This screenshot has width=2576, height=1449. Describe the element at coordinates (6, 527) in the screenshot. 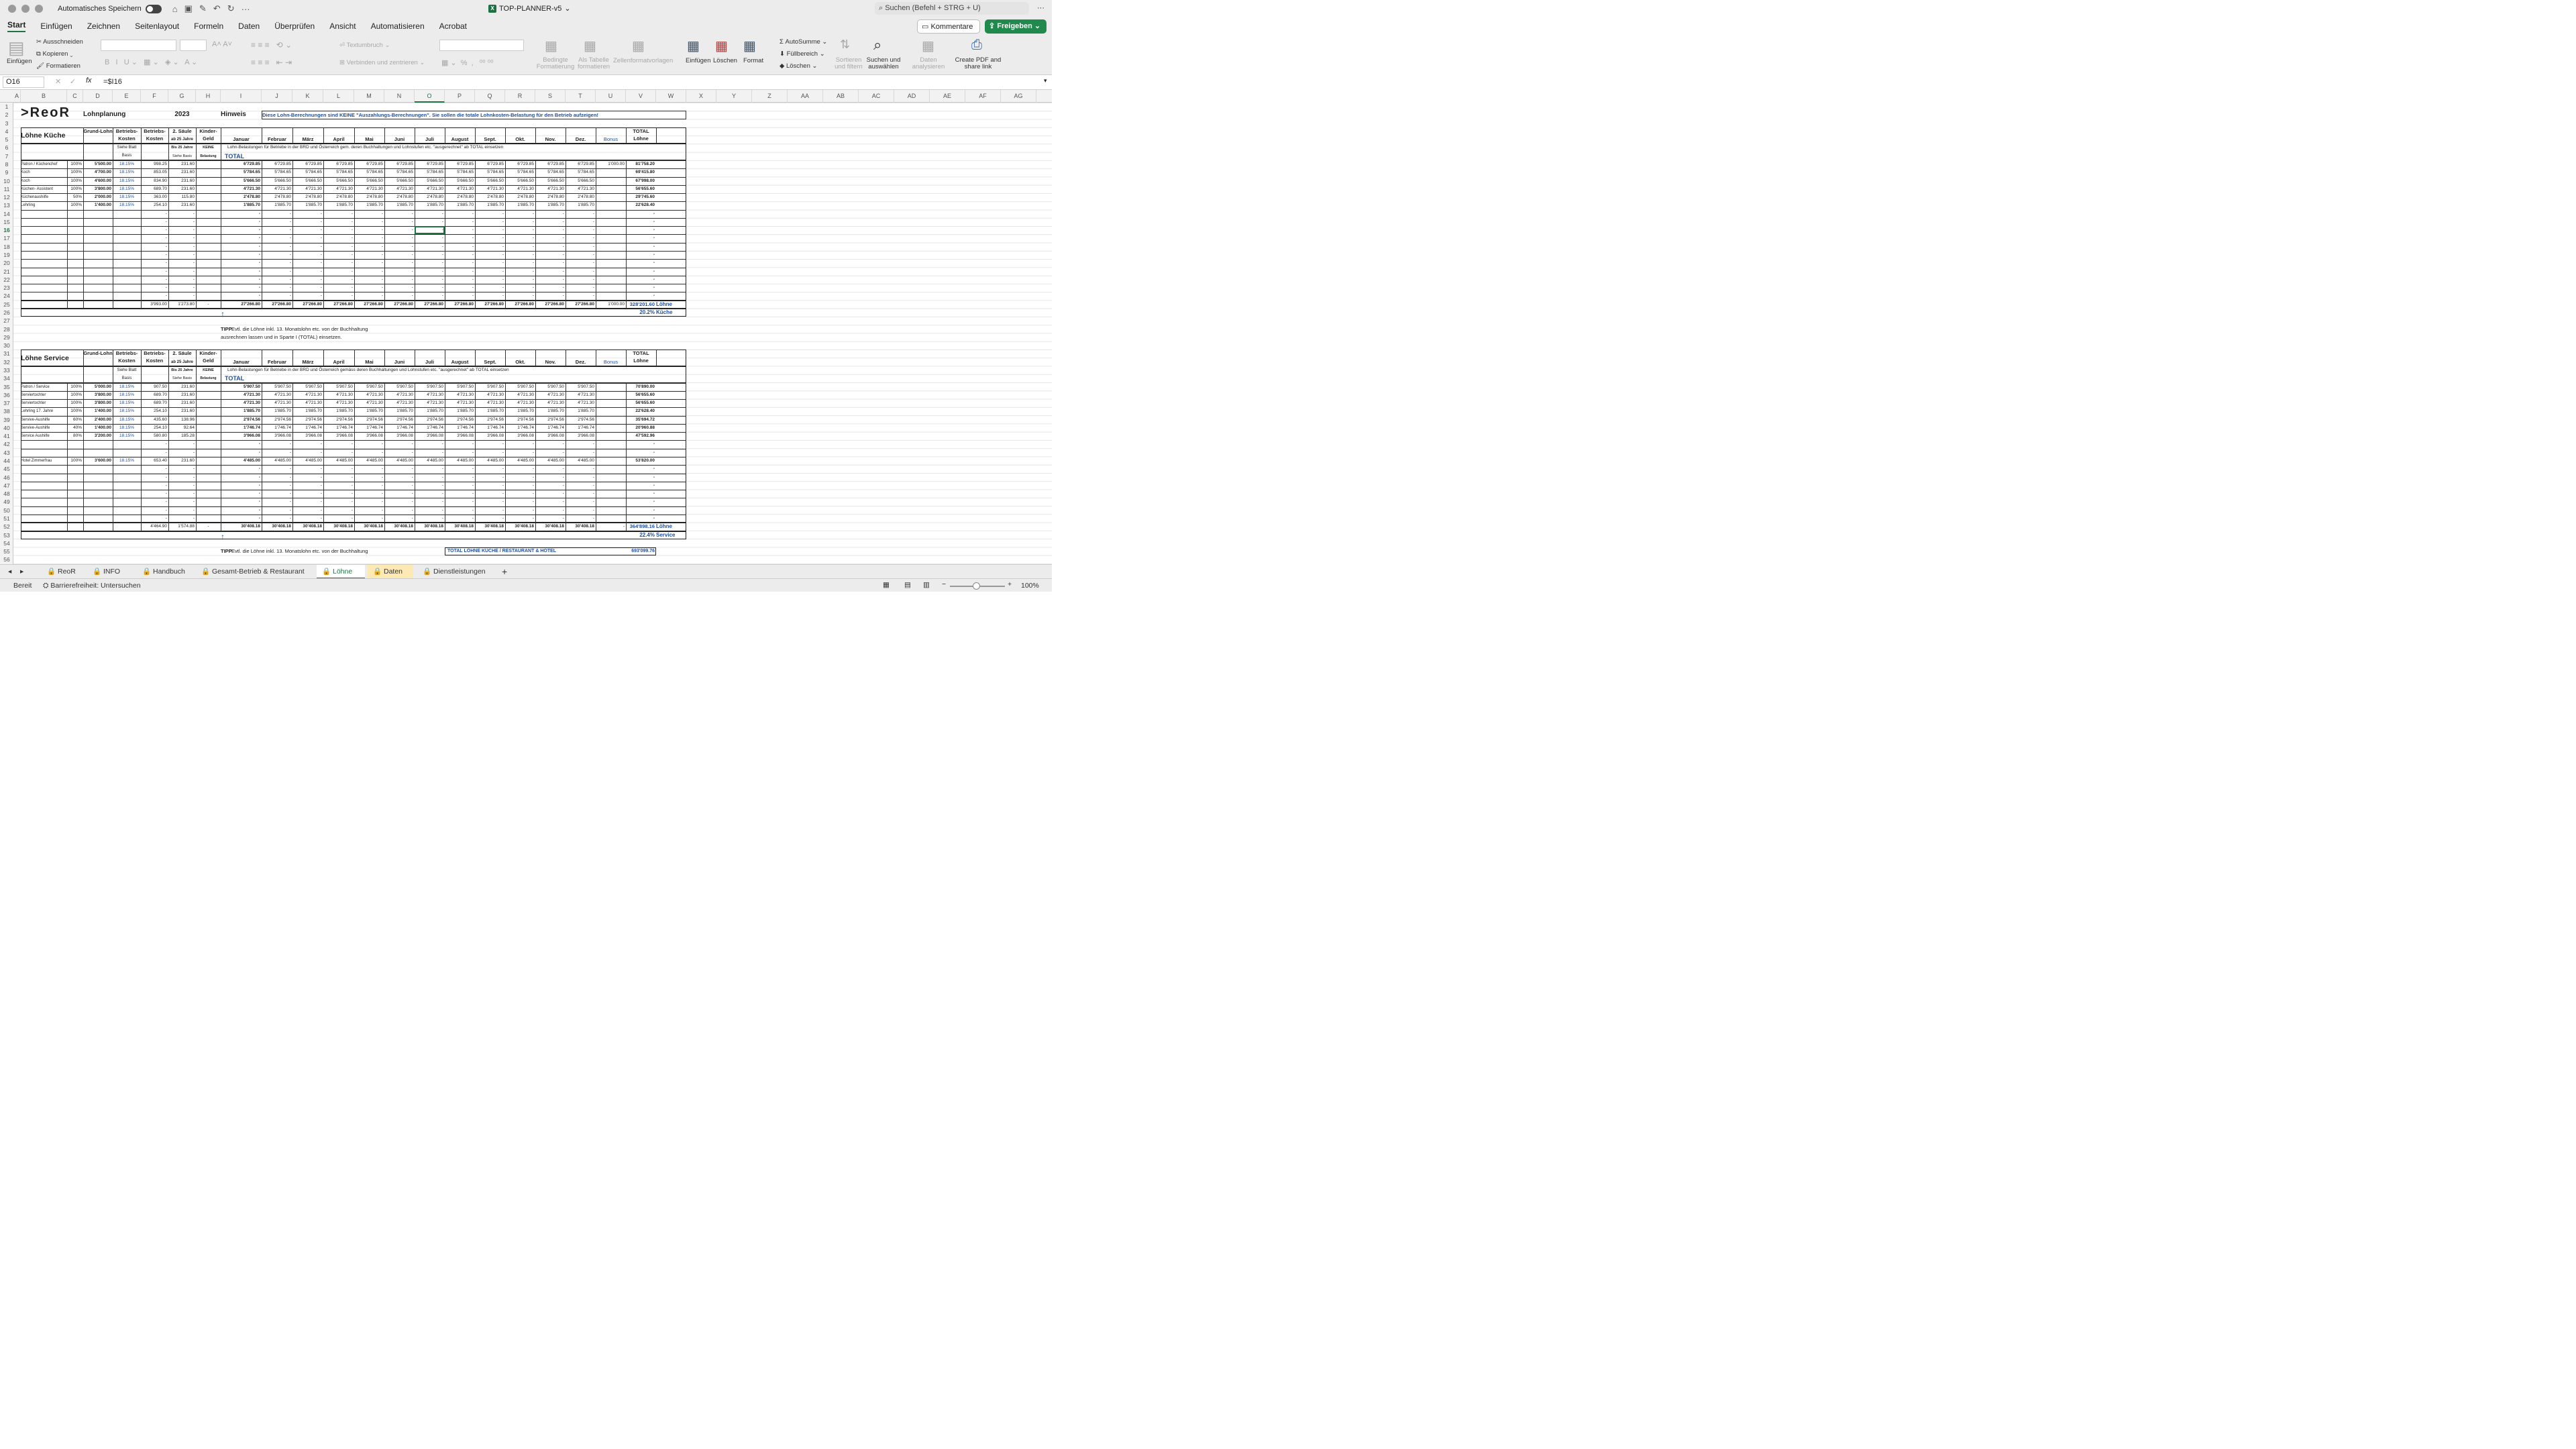

I see `row-header: 52` at that location.